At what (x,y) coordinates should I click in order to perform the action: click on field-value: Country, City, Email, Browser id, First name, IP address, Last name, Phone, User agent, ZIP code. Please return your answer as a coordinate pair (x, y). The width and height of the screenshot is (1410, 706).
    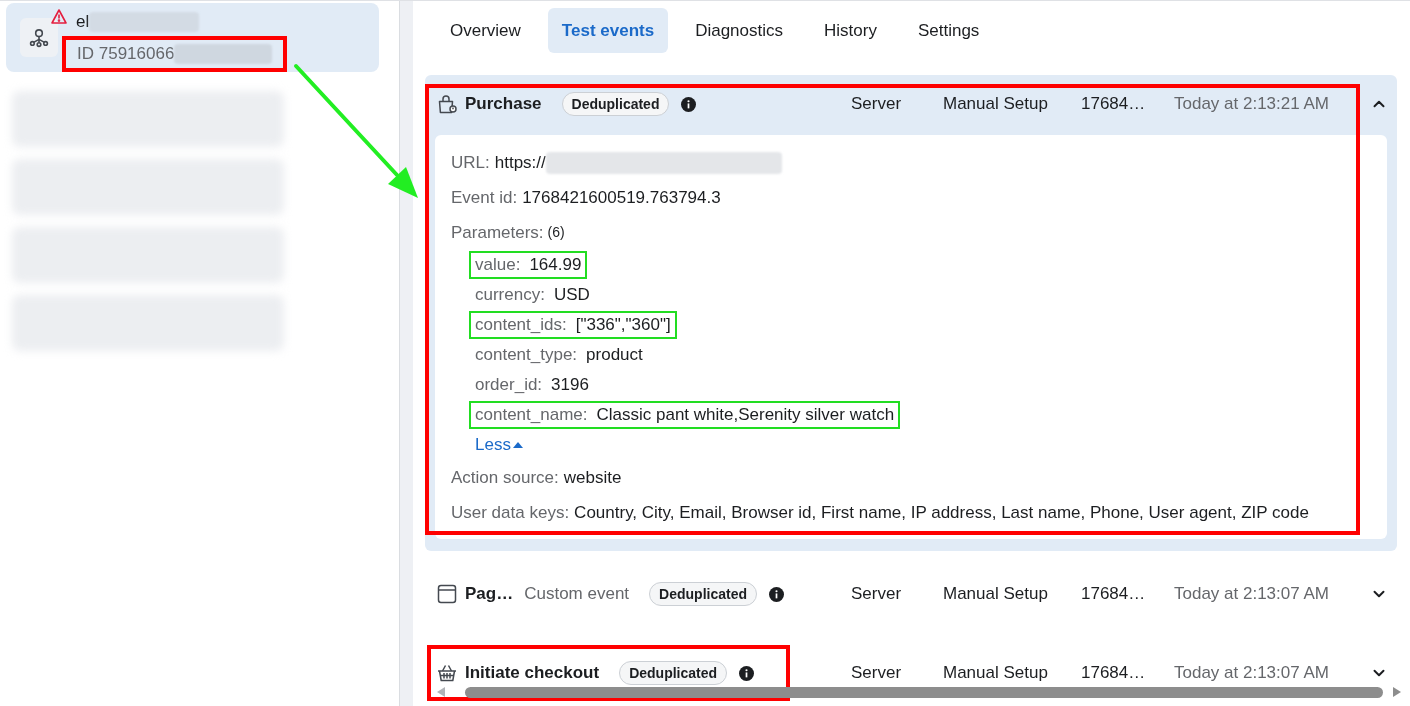
    Looking at the image, I should click on (941, 512).